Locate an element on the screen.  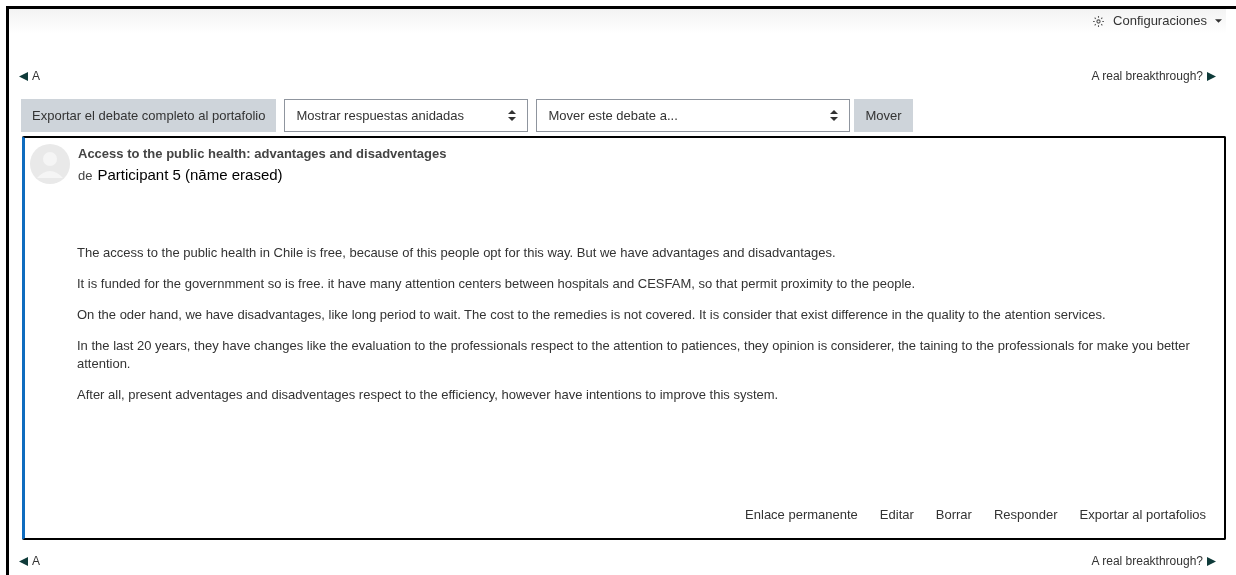
post-action-link: Editar is located at coordinates (896, 514).